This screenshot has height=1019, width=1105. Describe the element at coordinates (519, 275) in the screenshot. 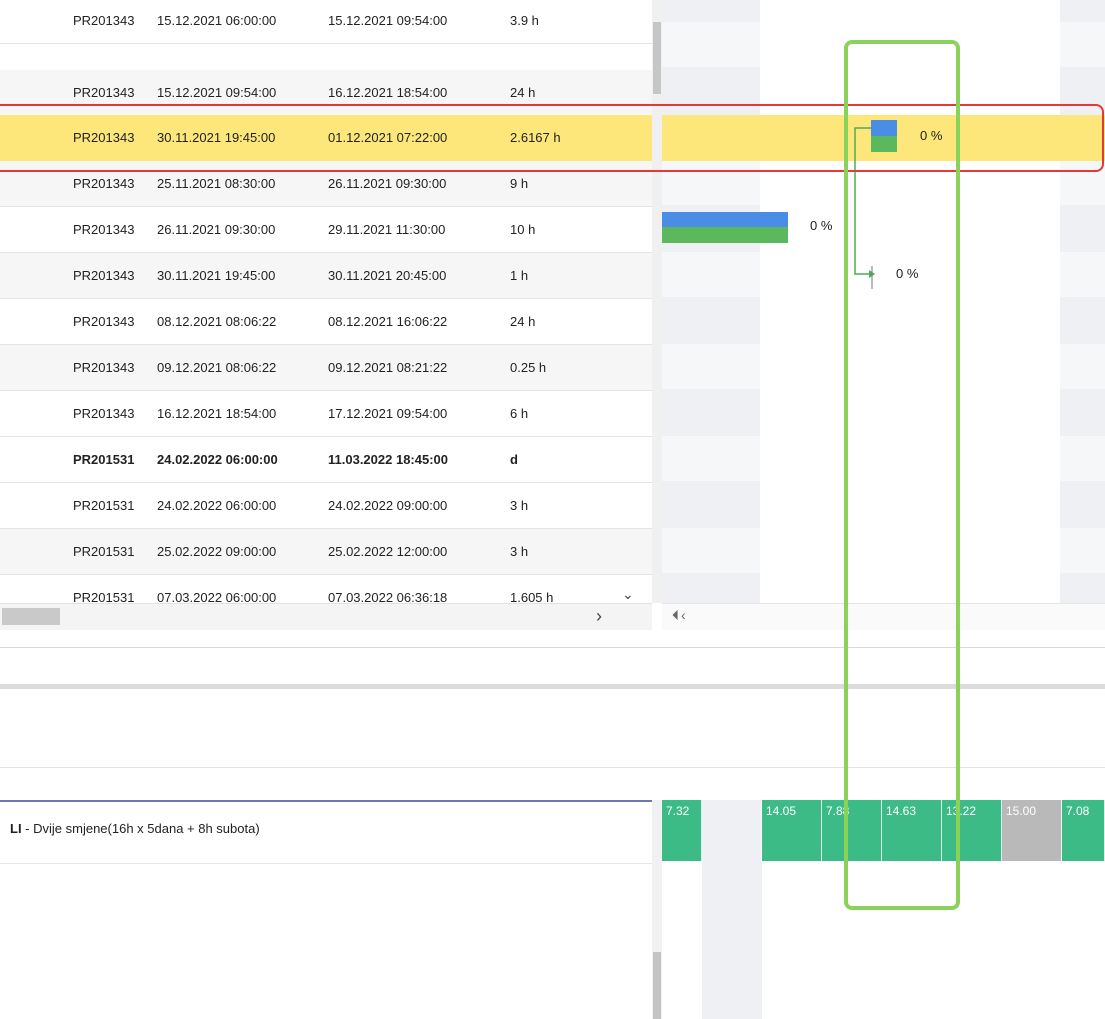

I see `duration: 1 h` at that location.